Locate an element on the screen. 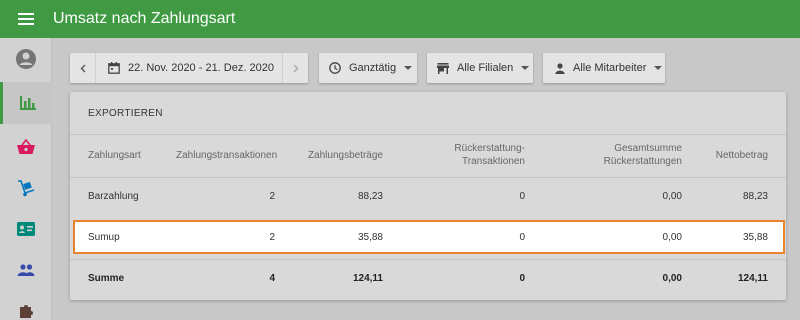 Image resolution: width=800 pixels, height=320 pixels. cell-net: 35,88 is located at coordinates (755, 237).